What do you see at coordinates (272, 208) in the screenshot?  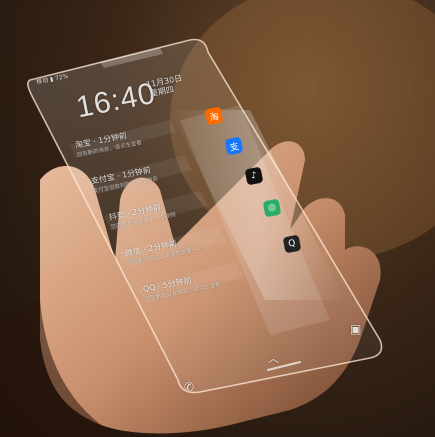 I see `wechat-icon: ◎` at bounding box center [272, 208].